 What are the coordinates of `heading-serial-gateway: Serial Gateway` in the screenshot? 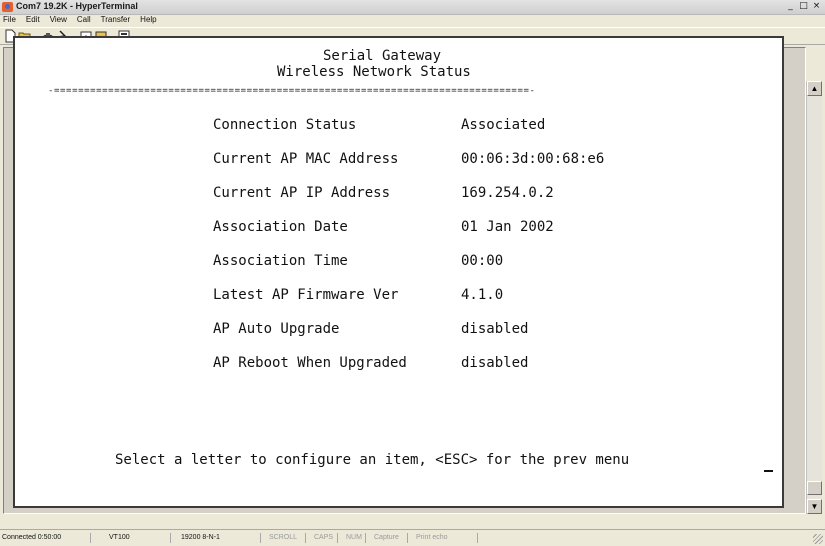 It's located at (382, 56).